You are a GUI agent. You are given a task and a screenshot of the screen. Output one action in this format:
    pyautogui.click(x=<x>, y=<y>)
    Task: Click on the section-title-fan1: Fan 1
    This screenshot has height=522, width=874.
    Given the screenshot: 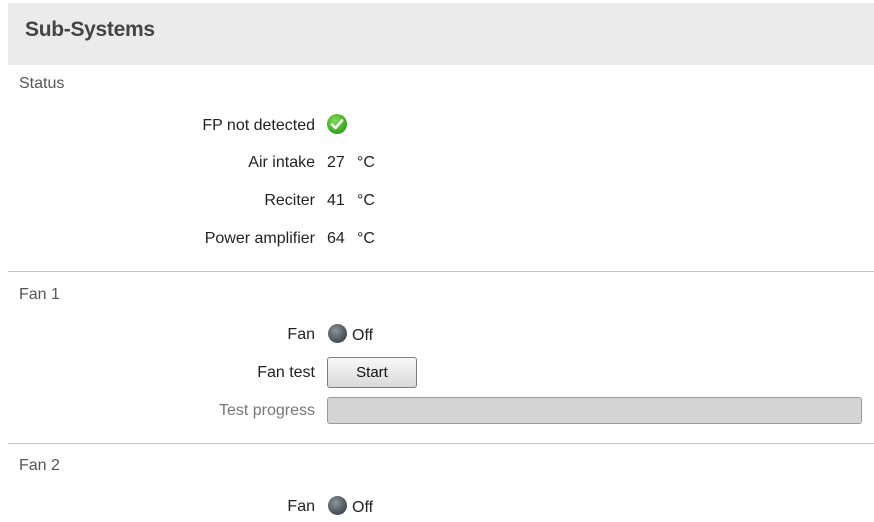 What is the action you would take?
    pyautogui.click(x=39, y=294)
    